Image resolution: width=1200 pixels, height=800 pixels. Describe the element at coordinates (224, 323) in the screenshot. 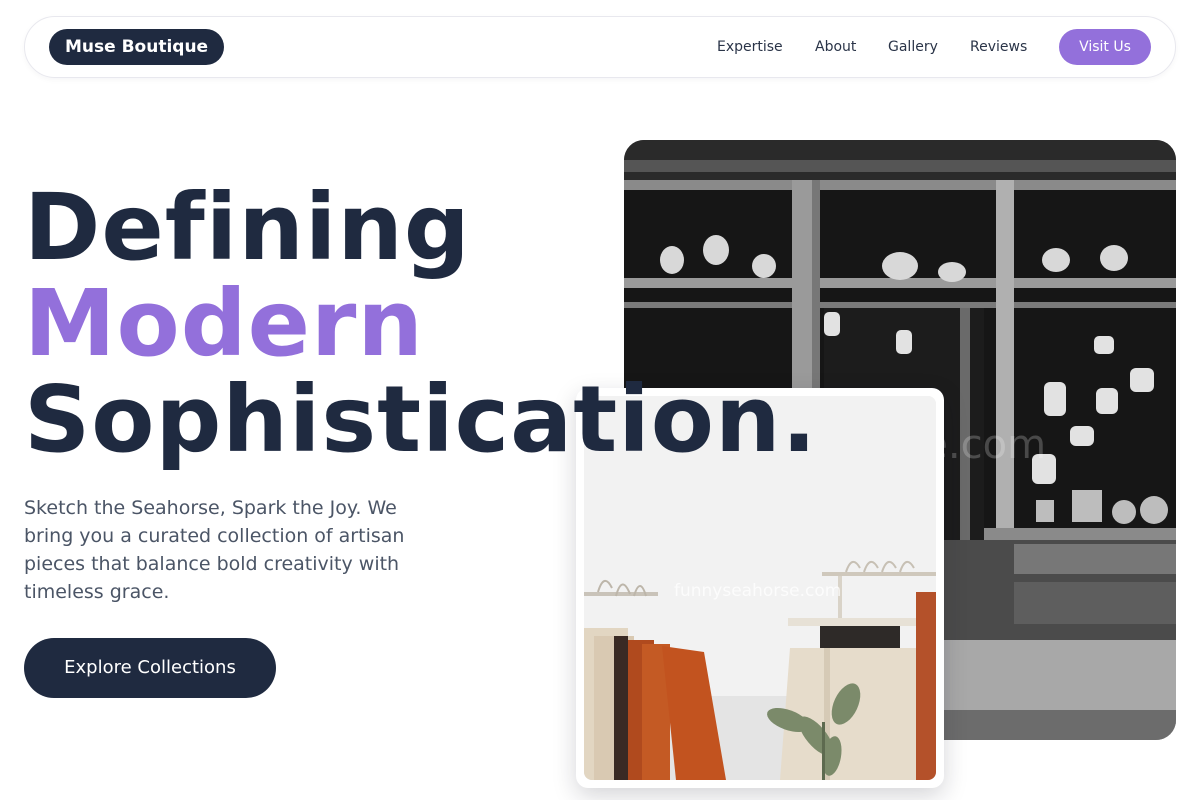

I see `headline-line-modern: Modern` at that location.